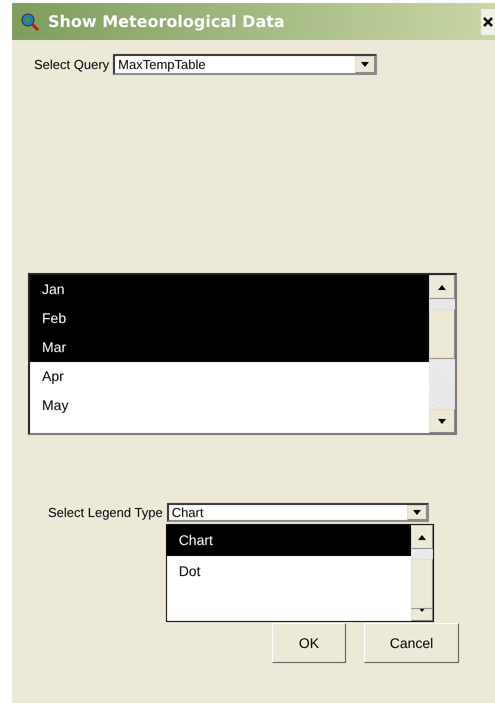 The image size is (495, 714). I want to click on legend-option: Dot, so click(288, 571).